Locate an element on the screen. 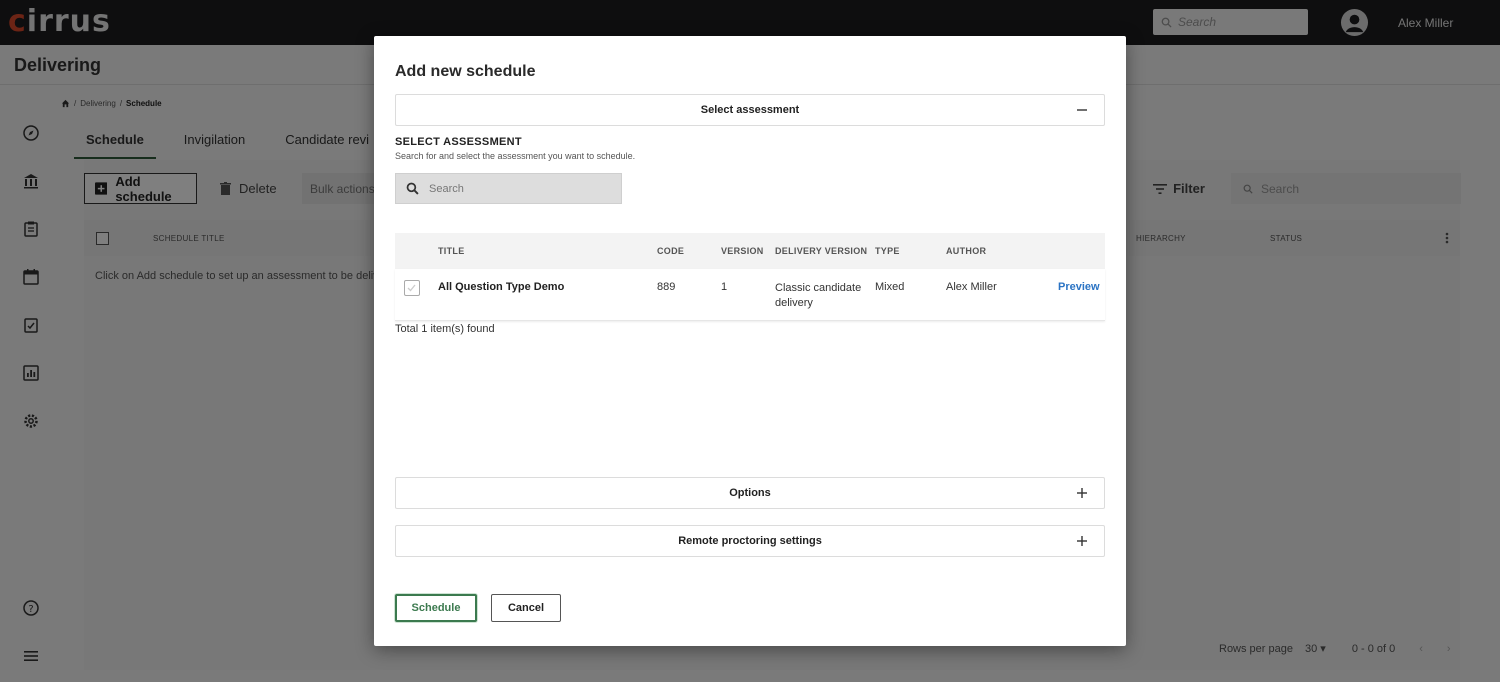 The image size is (1500, 682). search-icon is located at coordinates (412, 188).